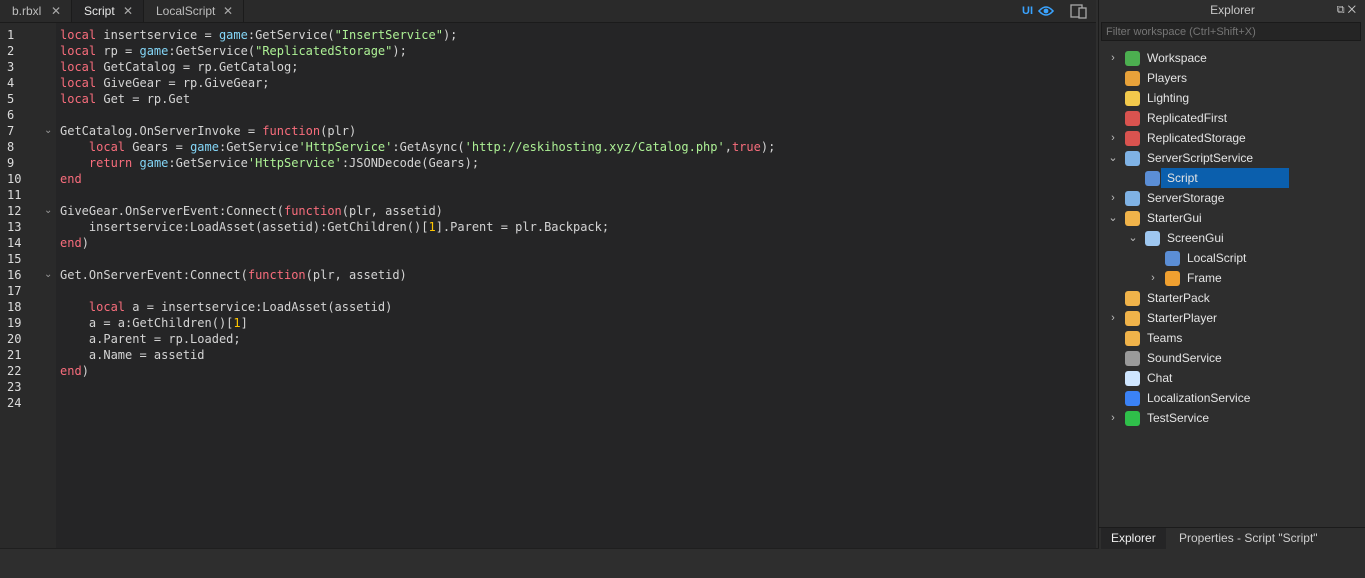 This screenshot has width=1365, height=578. I want to click on code-token: return, so click(110, 163).